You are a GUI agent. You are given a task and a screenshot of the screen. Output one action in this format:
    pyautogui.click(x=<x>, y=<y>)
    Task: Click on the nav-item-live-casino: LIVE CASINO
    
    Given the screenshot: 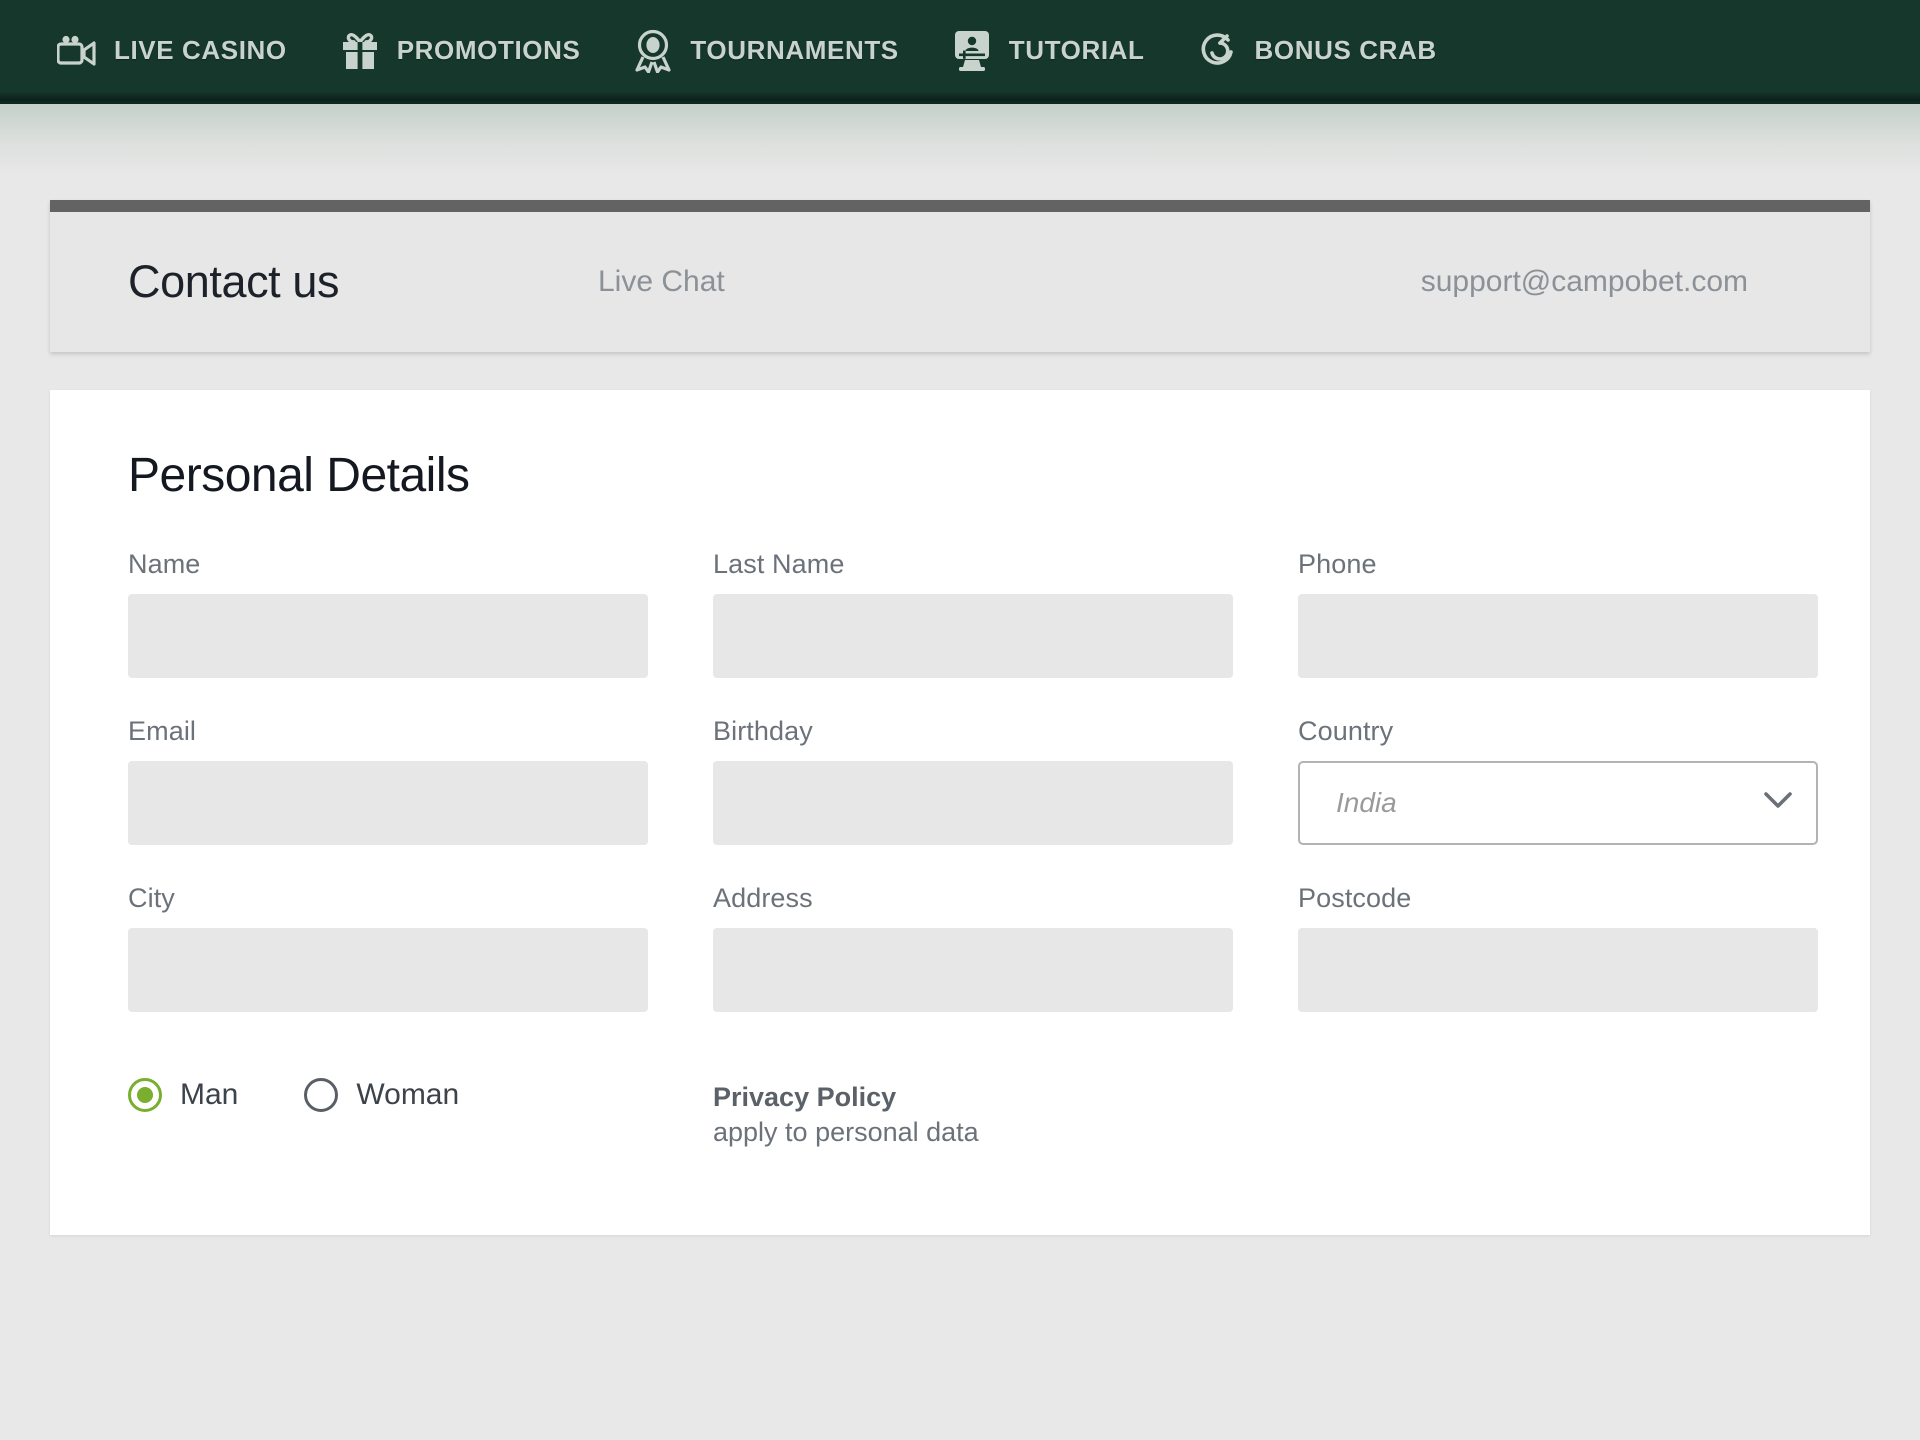 What is the action you would take?
    pyautogui.click(x=171, y=50)
    